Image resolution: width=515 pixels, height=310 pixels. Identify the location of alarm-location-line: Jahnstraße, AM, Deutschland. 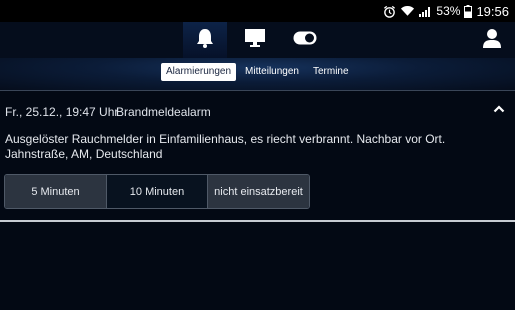
(84, 154).